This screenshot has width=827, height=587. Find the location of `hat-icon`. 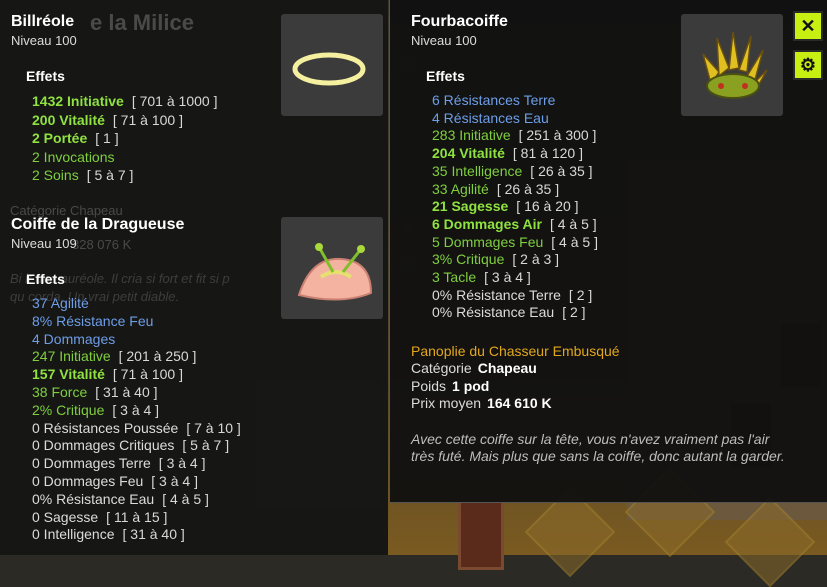

hat-icon is located at coordinates (335, 272).